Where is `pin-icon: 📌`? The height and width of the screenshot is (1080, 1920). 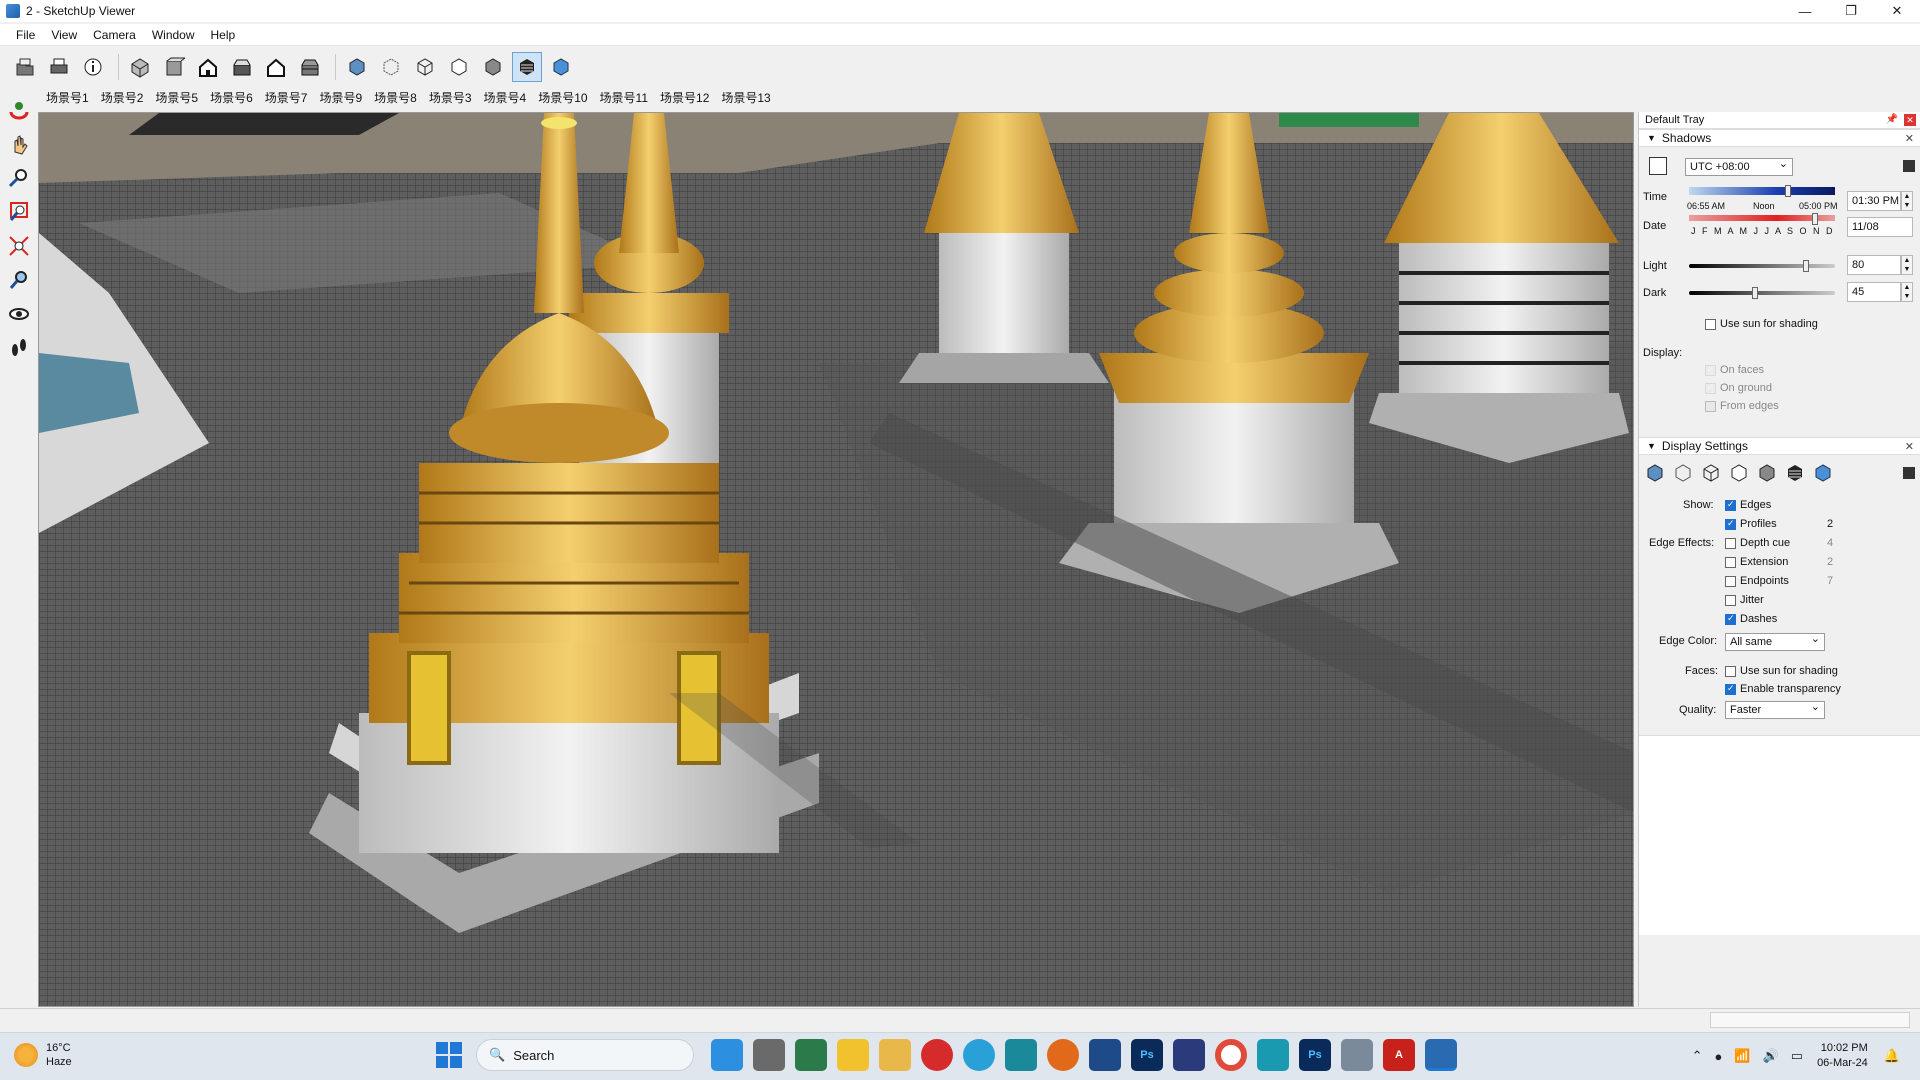
pin-icon: 📌 is located at coordinates (1892, 119).